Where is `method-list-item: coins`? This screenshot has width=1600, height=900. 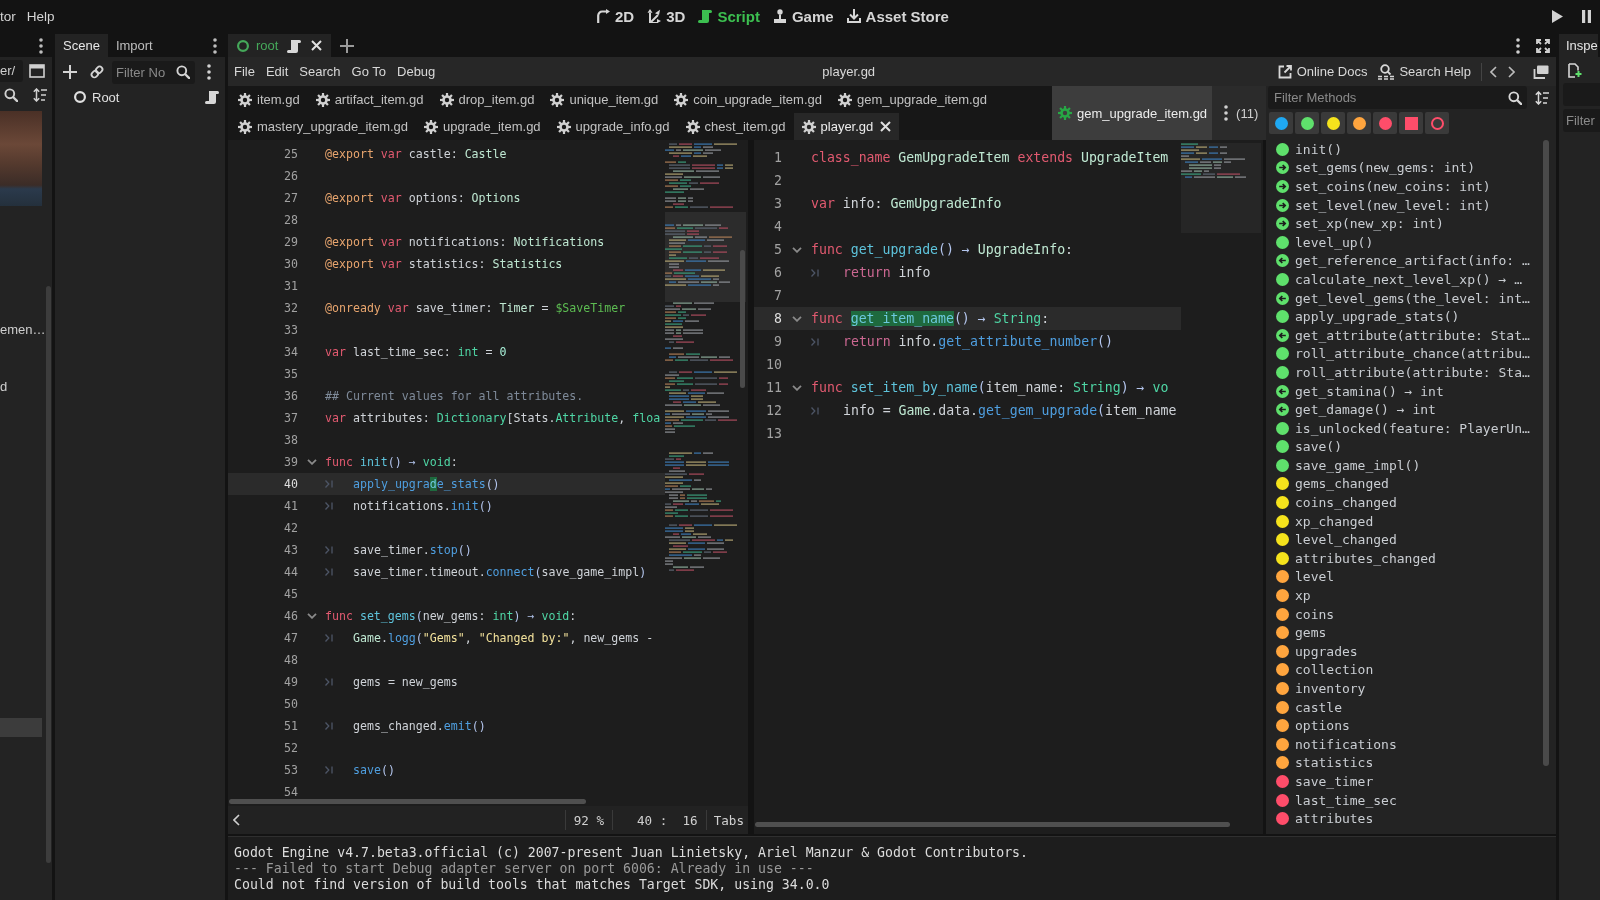 method-list-item: coins is located at coordinates (1305, 614).